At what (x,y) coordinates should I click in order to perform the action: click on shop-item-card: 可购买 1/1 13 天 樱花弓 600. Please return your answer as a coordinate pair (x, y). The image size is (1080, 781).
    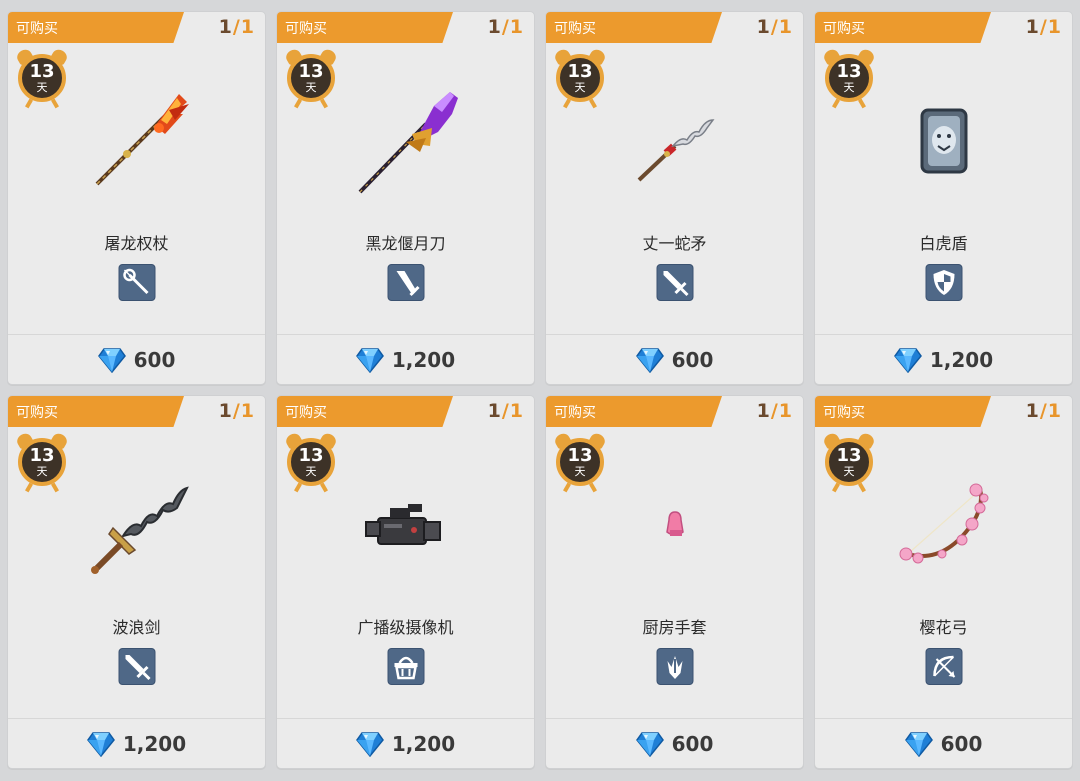
    Looking at the image, I should click on (943, 582).